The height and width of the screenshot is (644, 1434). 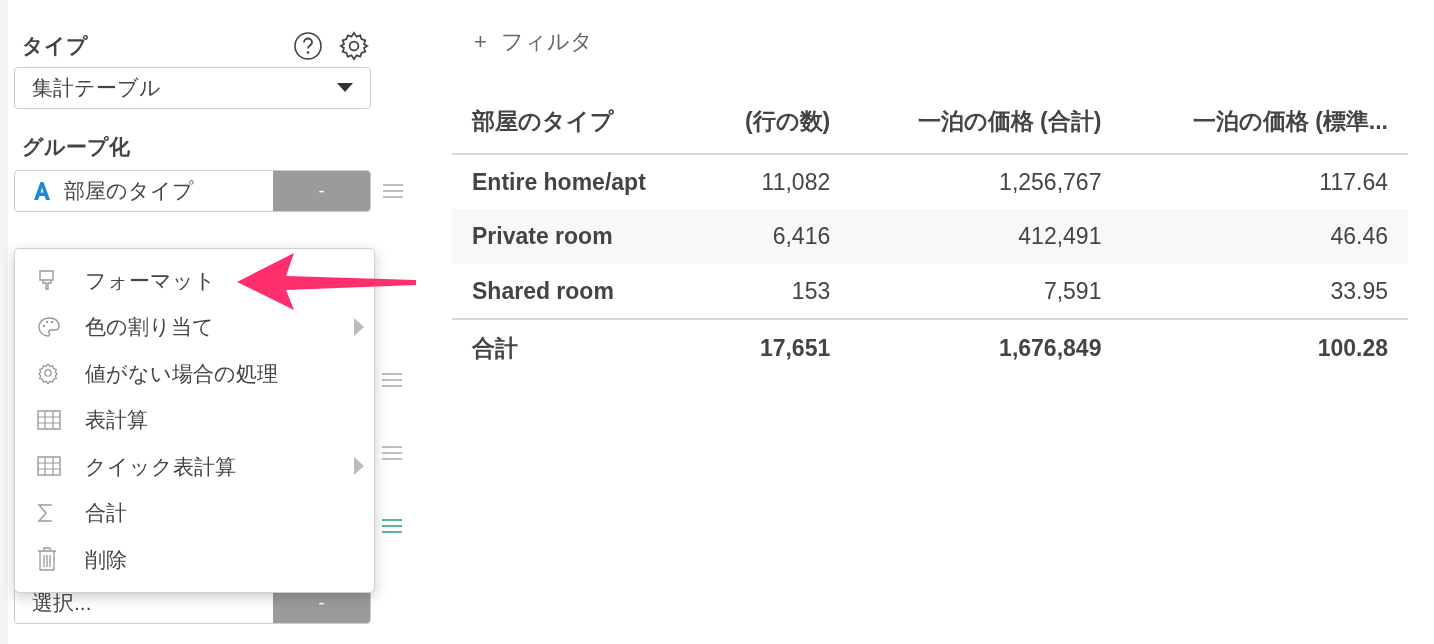 What do you see at coordinates (194, 419) in the screenshot?
I see `menu-item: 表計算` at bounding box center [194, 419].